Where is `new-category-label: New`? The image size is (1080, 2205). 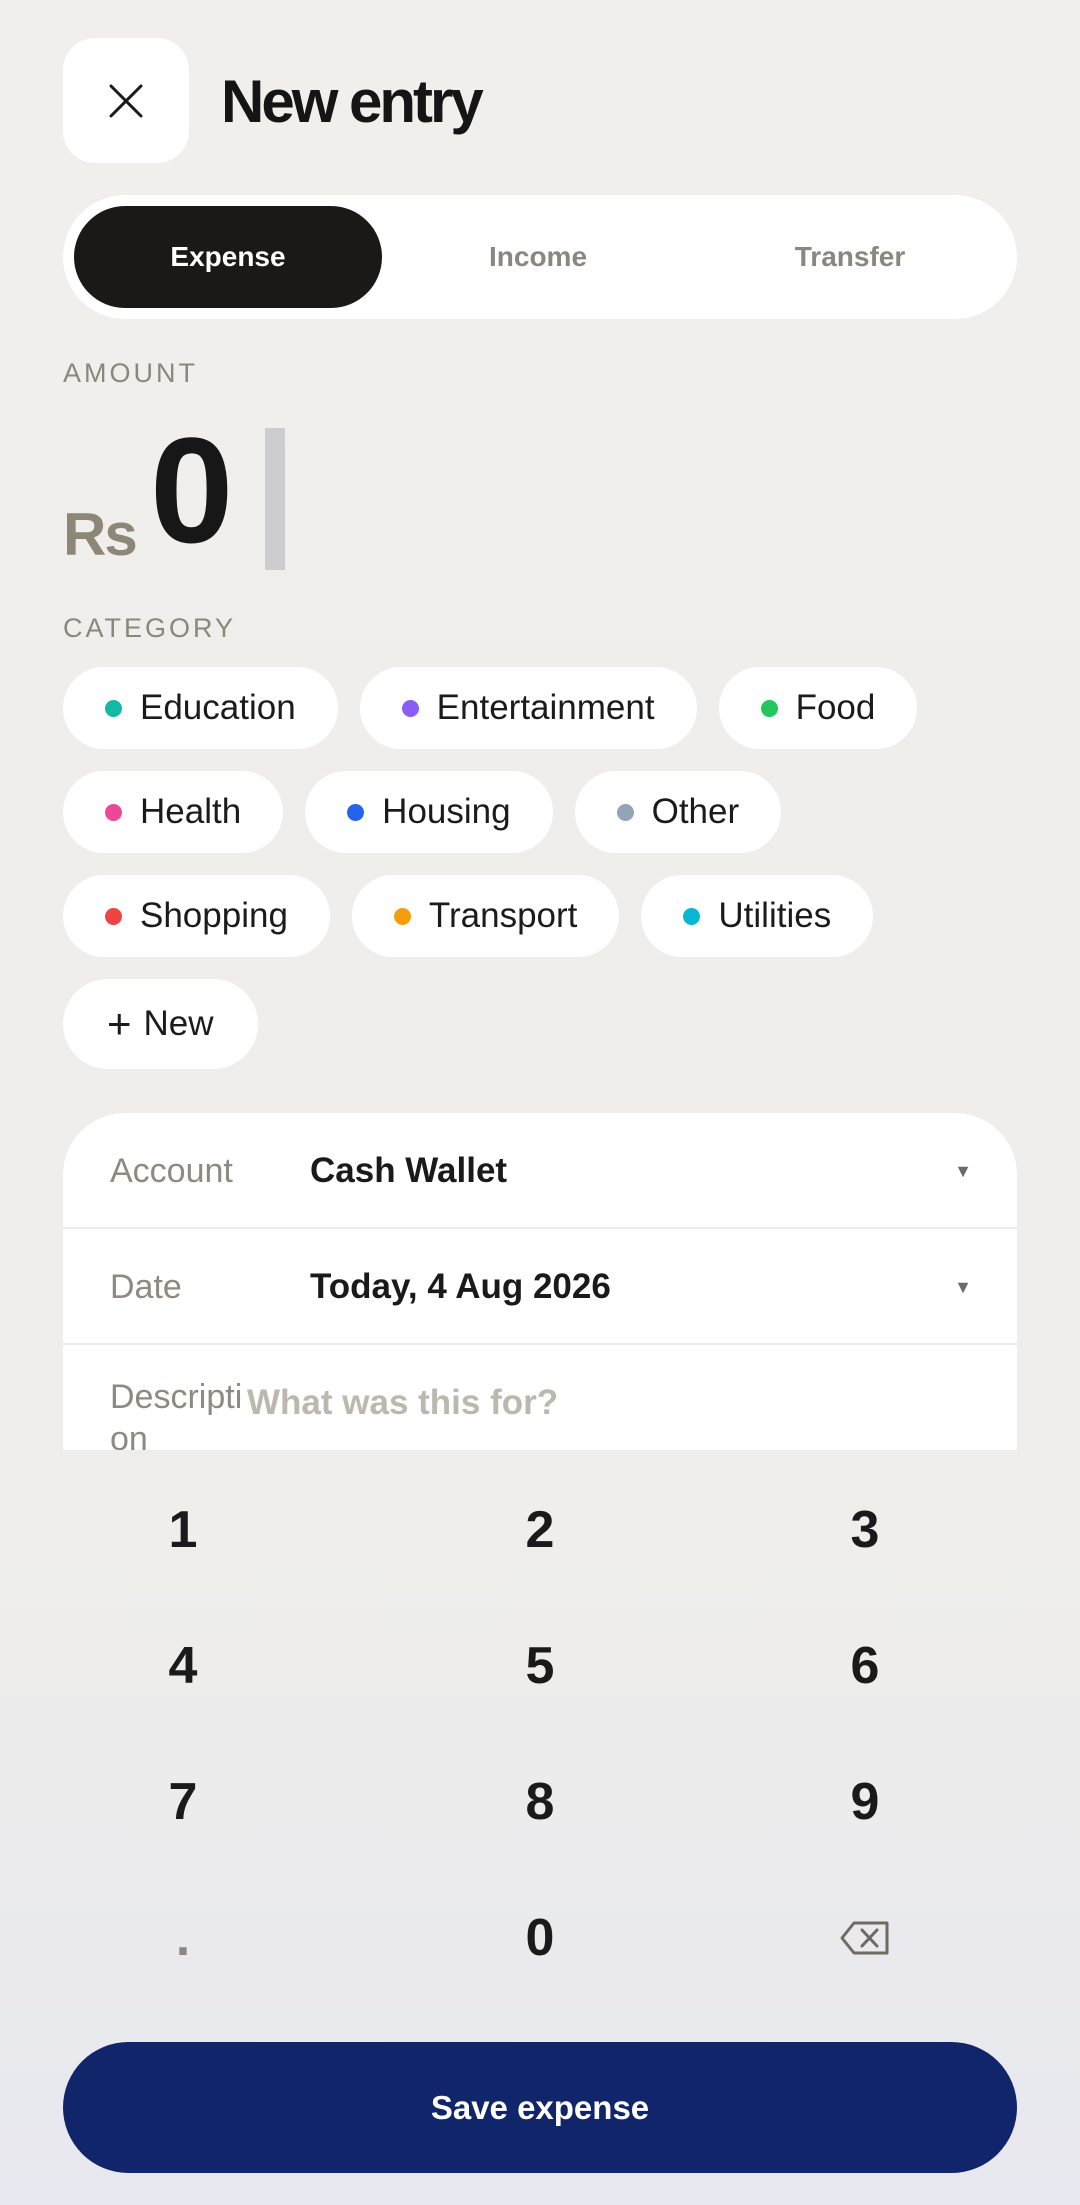 new-category-label: New is located at coordinates (178, 1023).